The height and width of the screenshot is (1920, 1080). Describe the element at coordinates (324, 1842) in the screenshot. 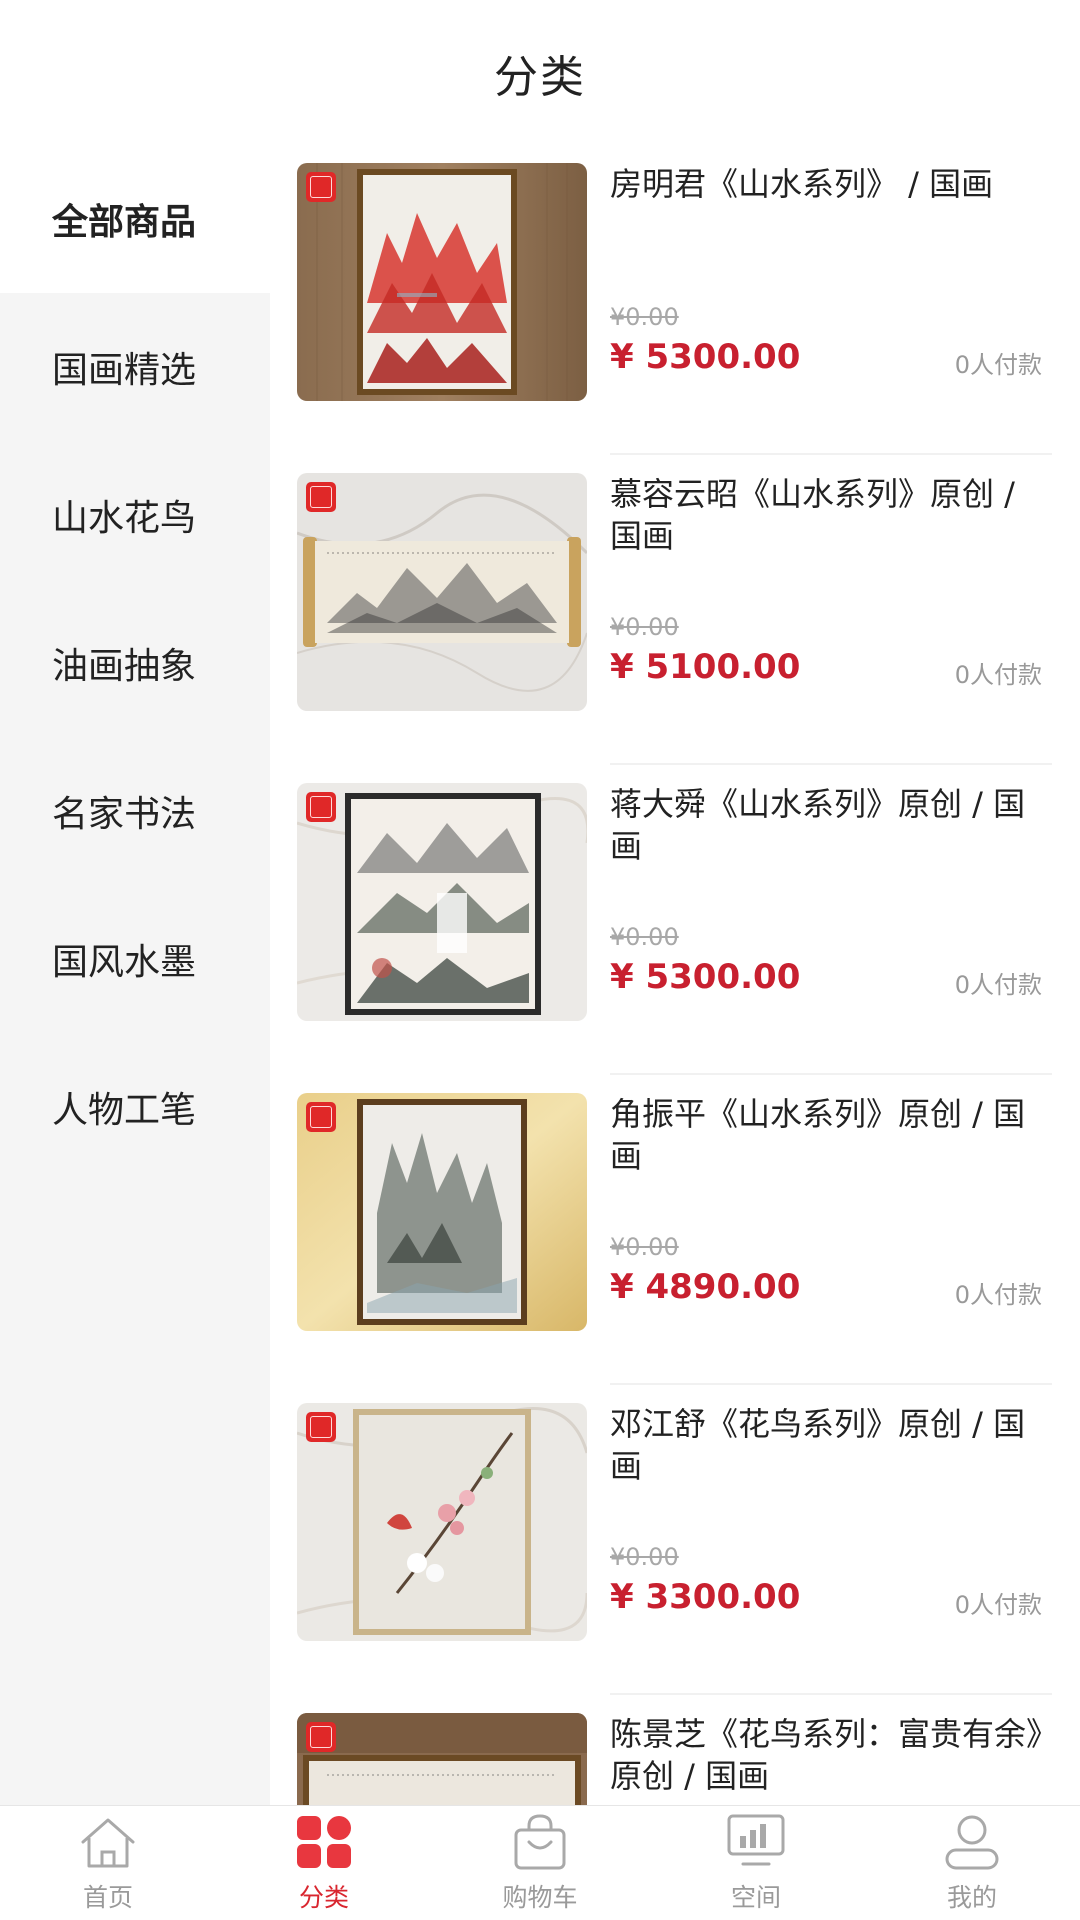

I see `category-grid-icon` at that location.